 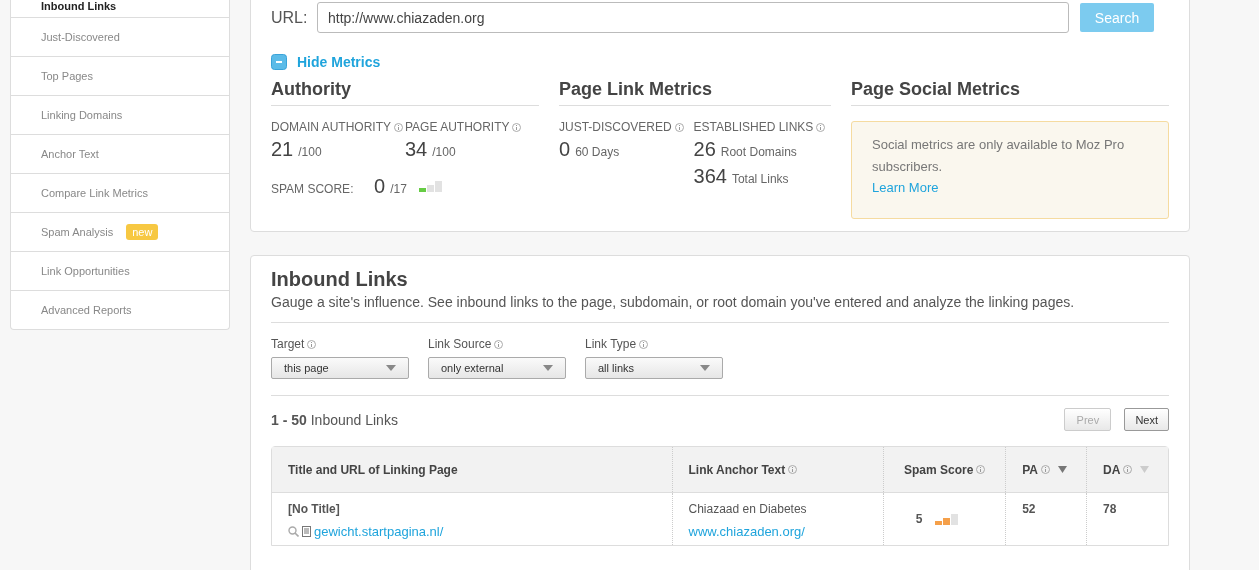 I want to click on filter-label: Link Type, so click(x=611, y=344).